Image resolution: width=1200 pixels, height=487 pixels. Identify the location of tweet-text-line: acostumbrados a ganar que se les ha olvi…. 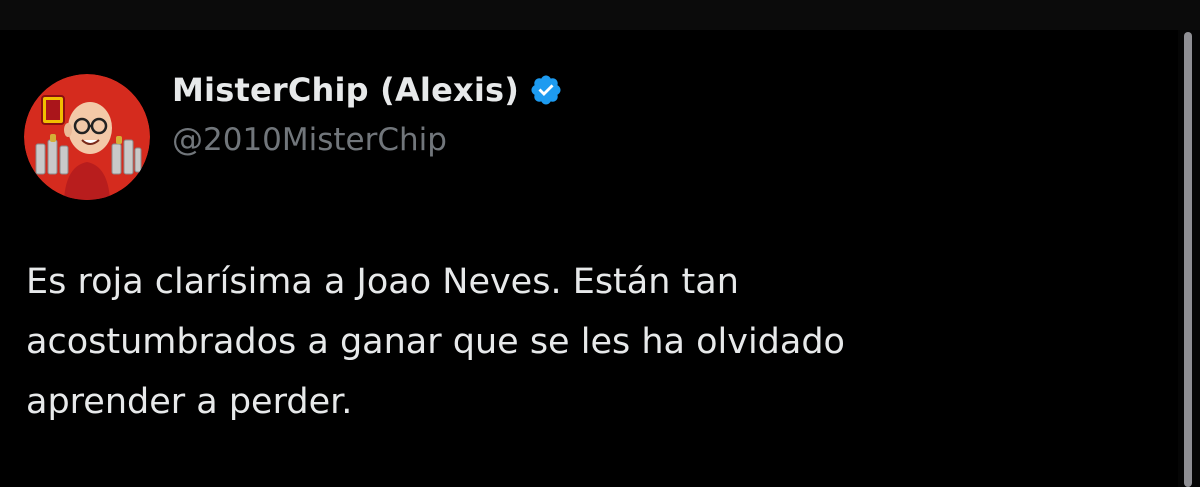
(435, 342).